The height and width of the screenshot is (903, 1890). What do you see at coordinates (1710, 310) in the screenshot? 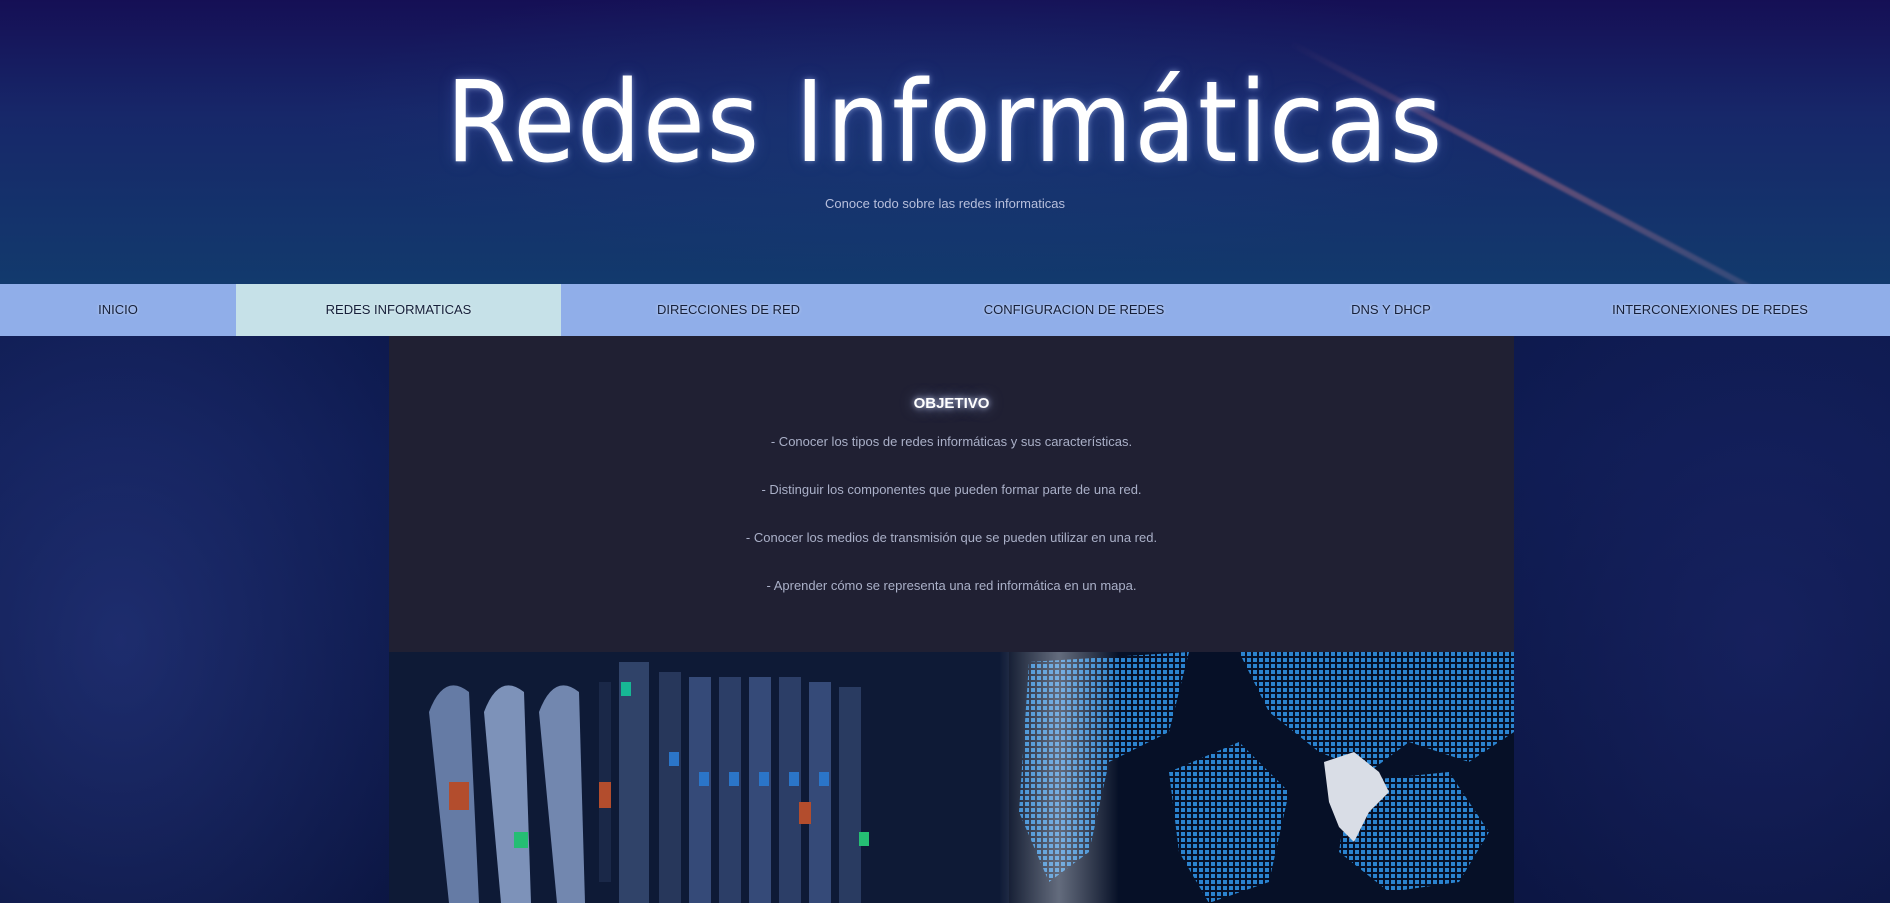
I see `nav-item-interconexiones-de-redes: INTERCONEXIONES DE REDES` at bounding box center [1710, 310].